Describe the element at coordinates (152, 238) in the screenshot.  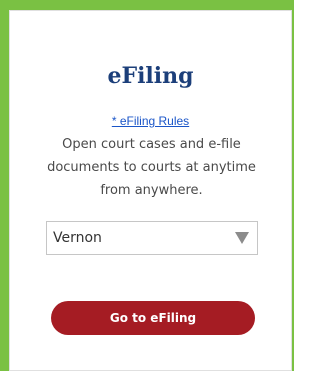
I see `county-select: Vernon` at that location.